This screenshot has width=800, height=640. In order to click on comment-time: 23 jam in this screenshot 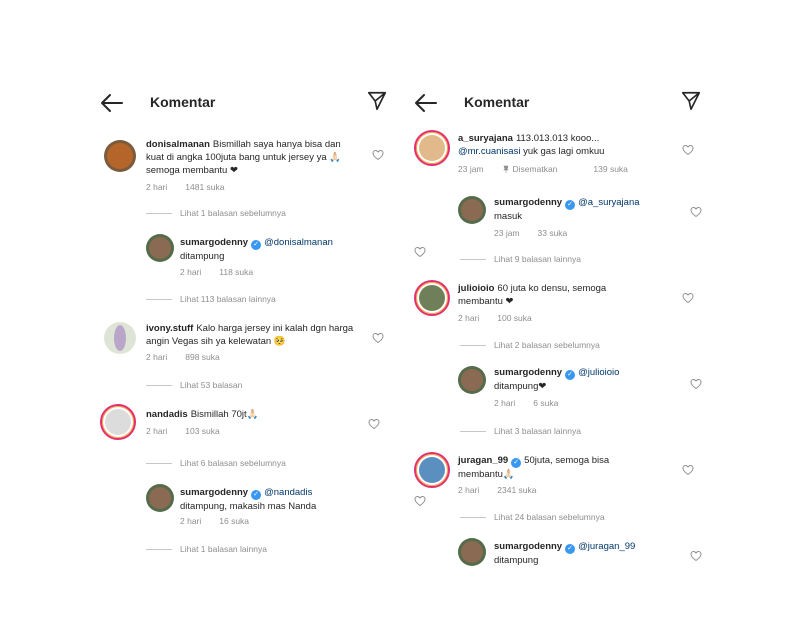, I will do `click(507, 233)`.